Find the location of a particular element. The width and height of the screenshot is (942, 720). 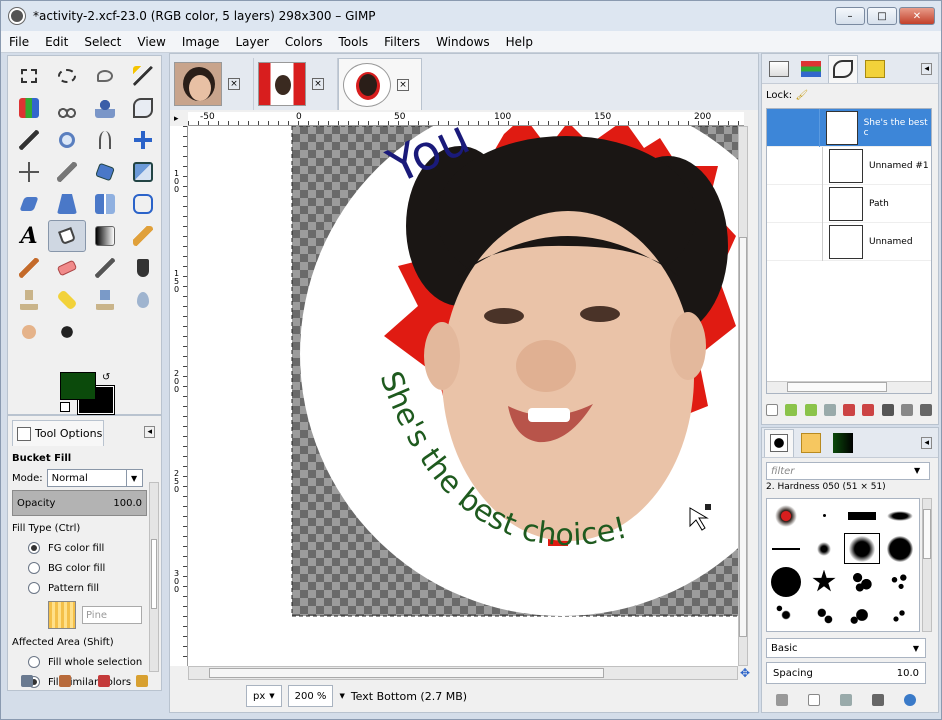

zoom-tool is located at coordinates (67, 140).